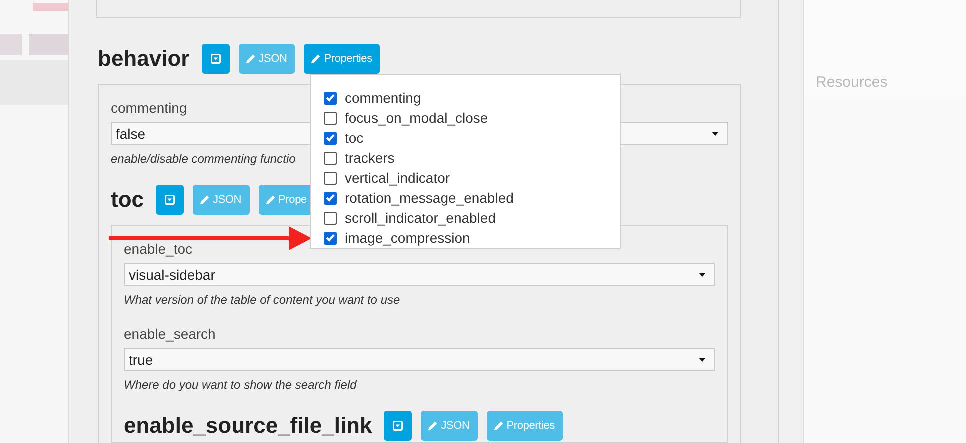  I want to click on help-text: enable/disable commenting functio, so click(203, 159).